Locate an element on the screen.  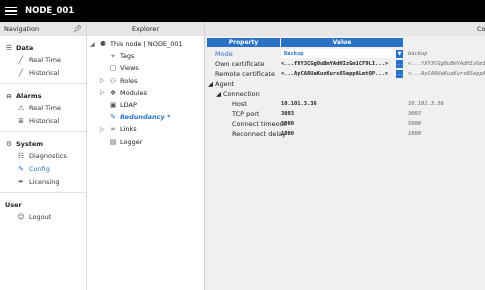
nav-item-alarms-historical: ≣ Historical is located at coordinates (43, 120).